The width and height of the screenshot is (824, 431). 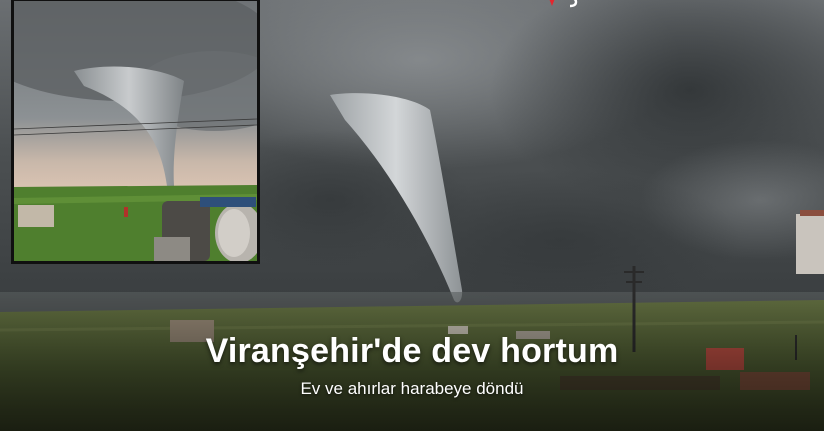 What do you see at coordinates (412, 351) in the screenshot?
I see `headline: Viranşehir'de dev hortum` at bounding box center [412, 351].